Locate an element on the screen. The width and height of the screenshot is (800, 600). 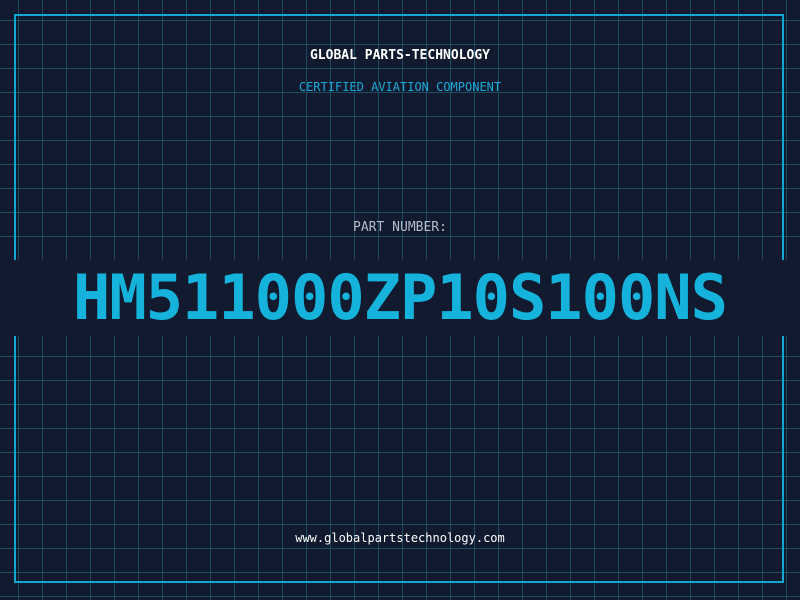
certification-subtitle: CERTIFIED AVIATION COMPONENT is located at coordinates (400, 87).